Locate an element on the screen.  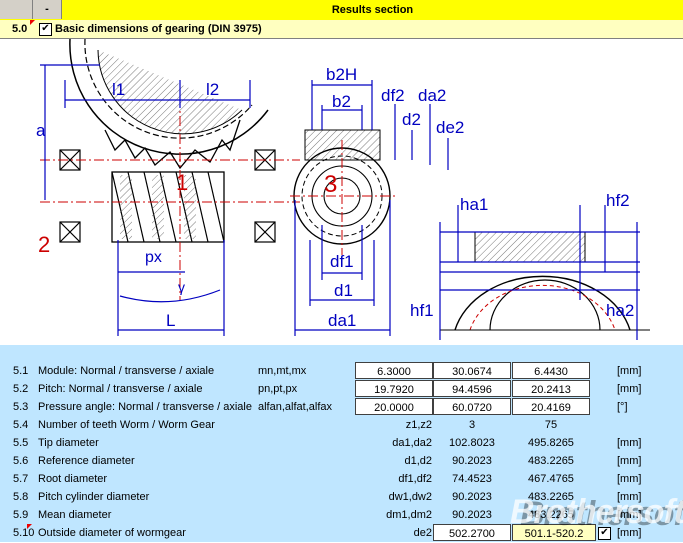
row-symbol: da1,da2 is located at coordinates (412, 443).